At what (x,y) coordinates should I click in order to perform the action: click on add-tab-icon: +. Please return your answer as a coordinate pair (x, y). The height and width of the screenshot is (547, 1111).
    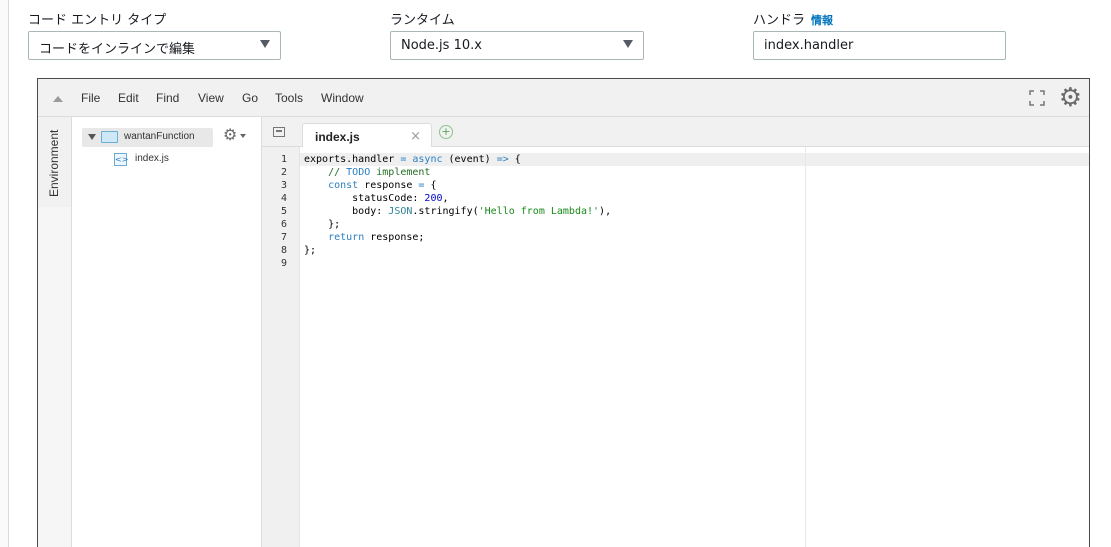
    Looking at the image, I should click on (446, 132).